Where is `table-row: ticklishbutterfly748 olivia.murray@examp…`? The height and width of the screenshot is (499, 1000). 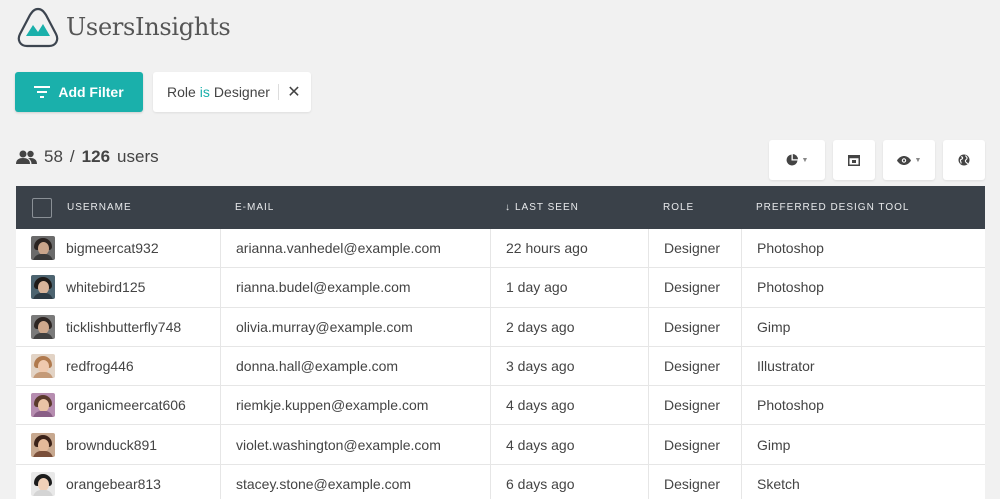 table-row: ticklishbutterfly748 olivia.murray@examp… is located at coordinates (500, 327).